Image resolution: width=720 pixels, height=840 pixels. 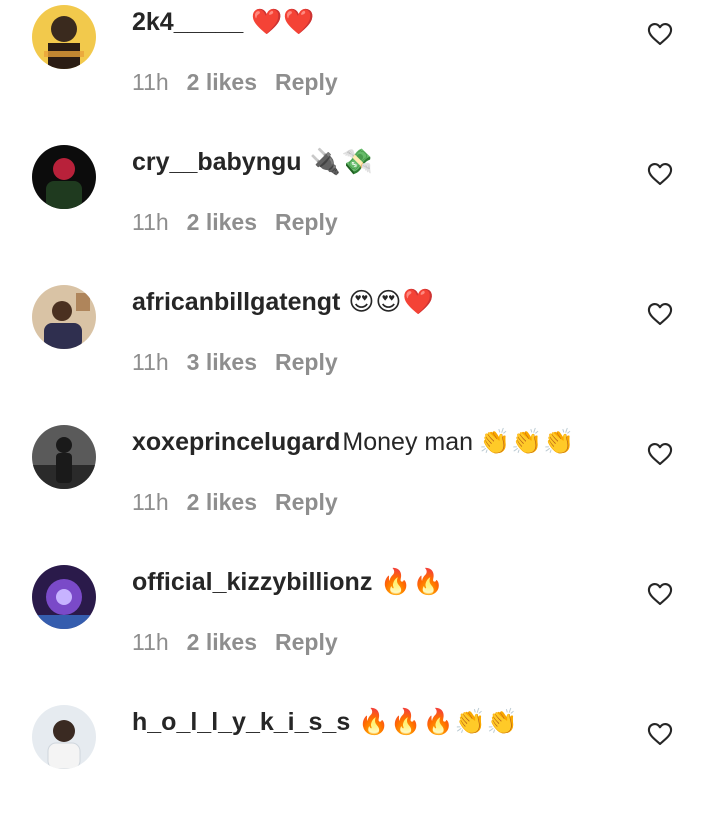 I want to click on comment-emoji: 👏👏👏, so click(x=527, y=442).